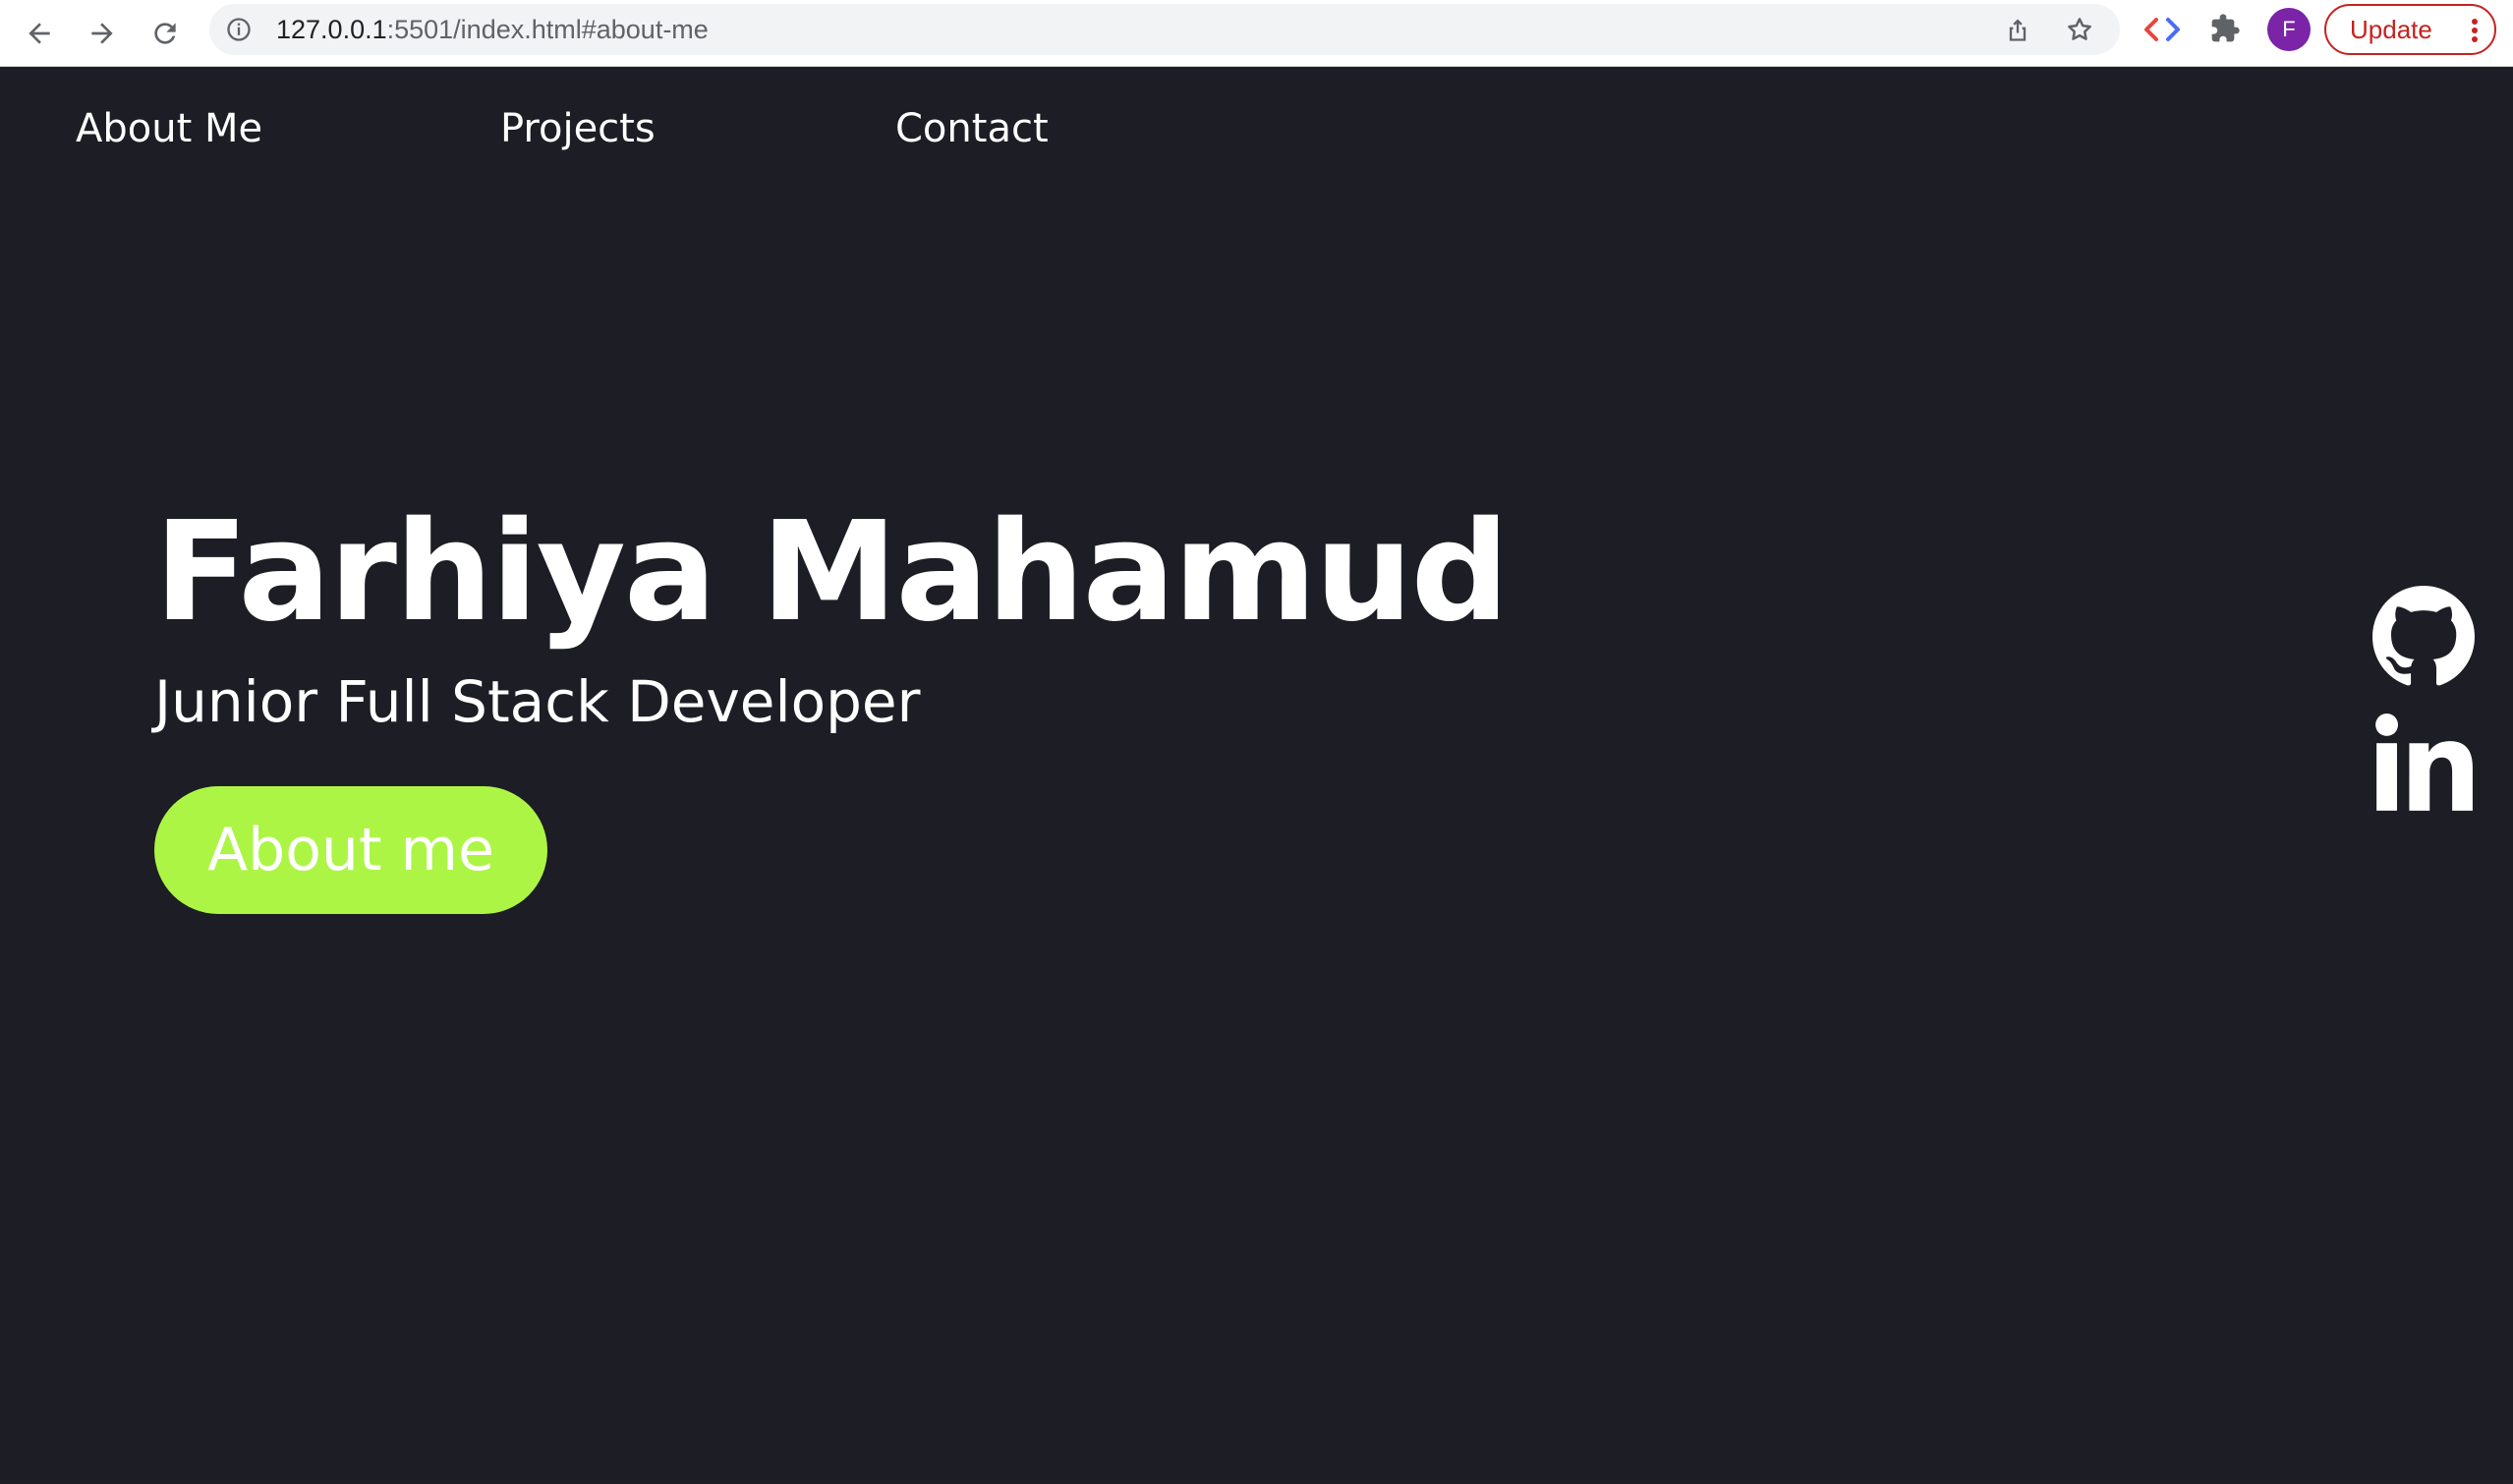 The width and height of the screenshot is (2513, 1484). Describe the element at coordinates (2391, 29) in the screenshot. I see `update-label: Update` at that location.